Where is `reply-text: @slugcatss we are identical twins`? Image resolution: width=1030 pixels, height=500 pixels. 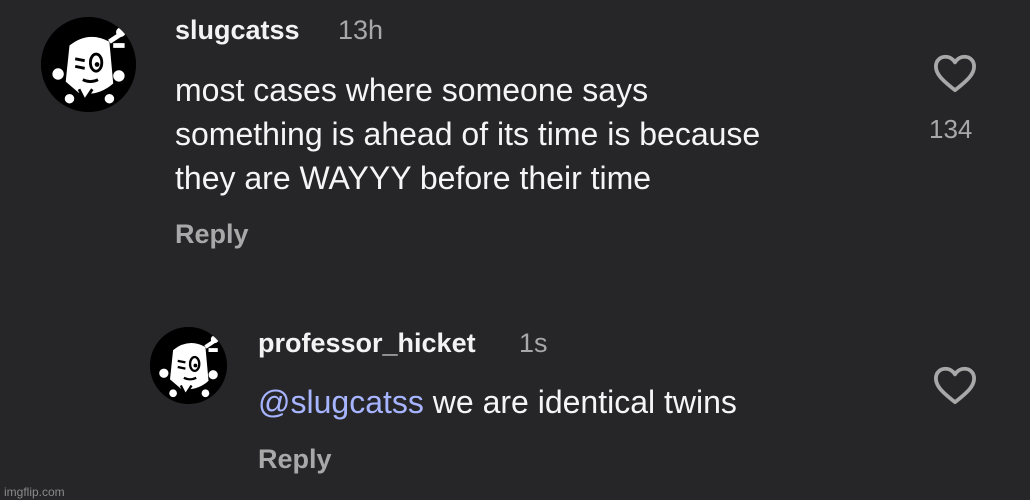 reply-text: @slugcatss we are identical twins is located at coordinates (497, 402).